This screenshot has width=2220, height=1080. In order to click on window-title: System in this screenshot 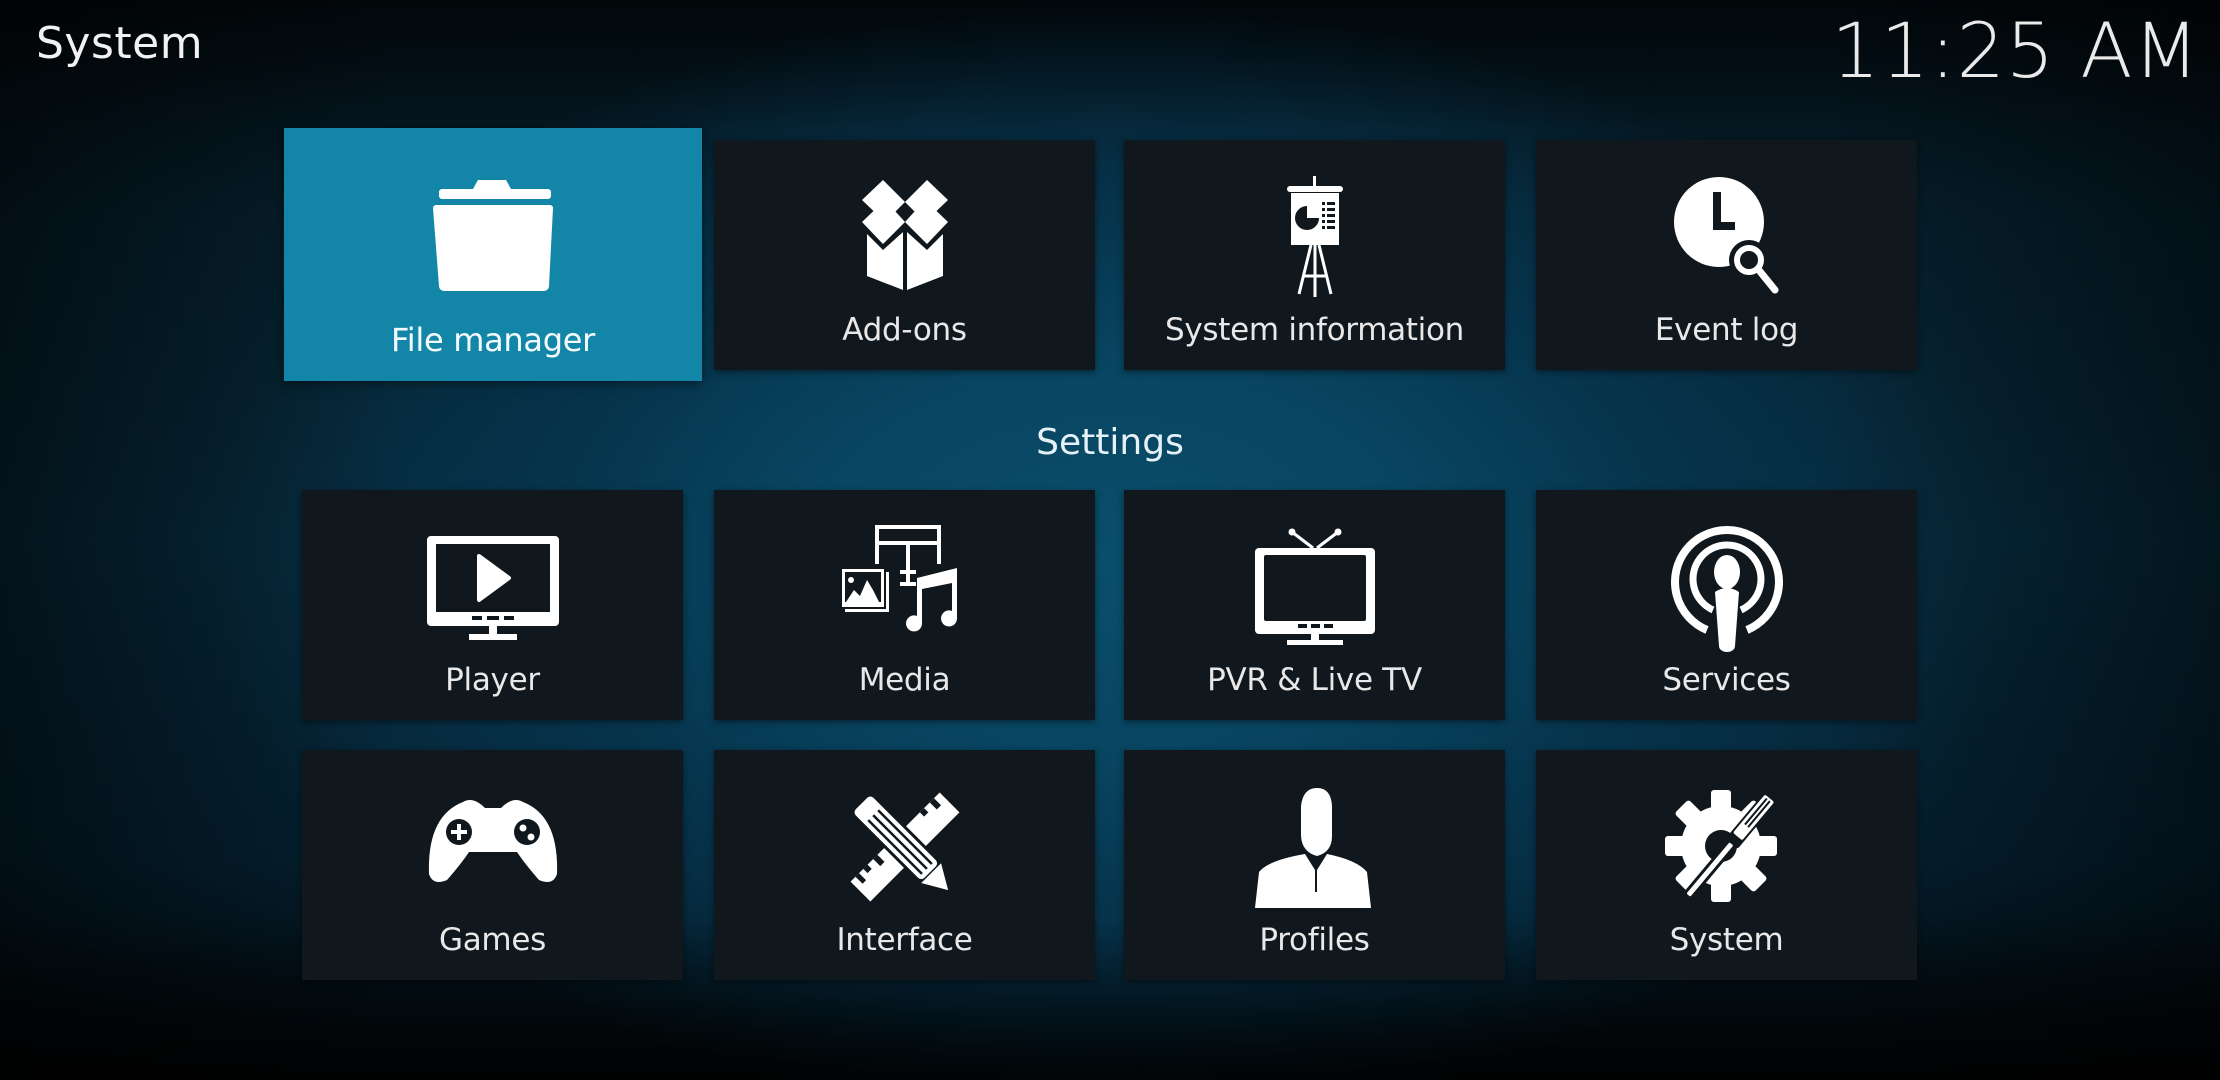, I will do `click(120, 43)`.